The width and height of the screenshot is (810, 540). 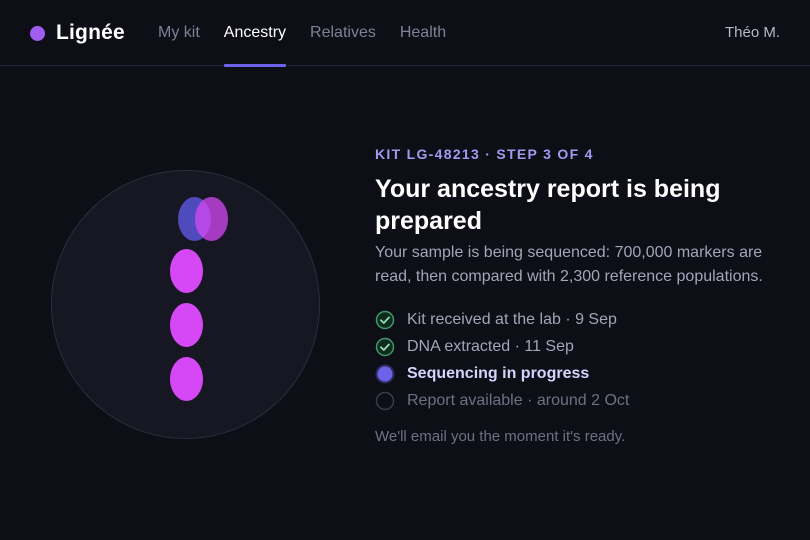 I want to click on step-sequencing: Sequencing in progress, so click(x=585, y=373).